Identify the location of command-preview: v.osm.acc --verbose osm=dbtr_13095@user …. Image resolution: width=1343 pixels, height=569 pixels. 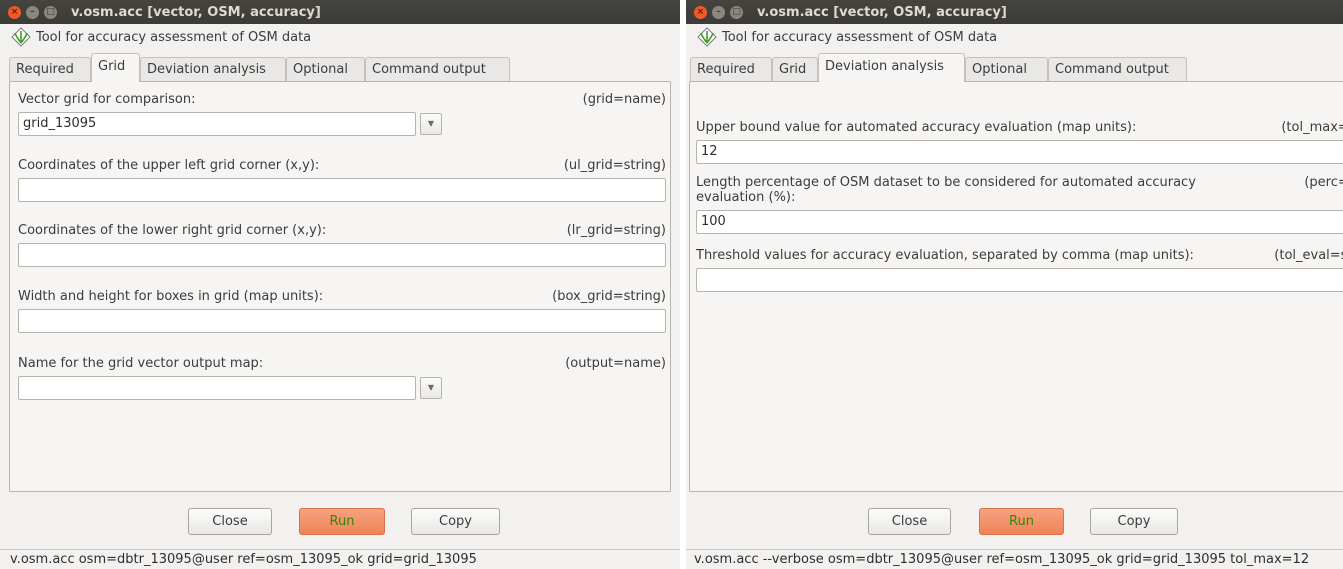
(1014, 559).